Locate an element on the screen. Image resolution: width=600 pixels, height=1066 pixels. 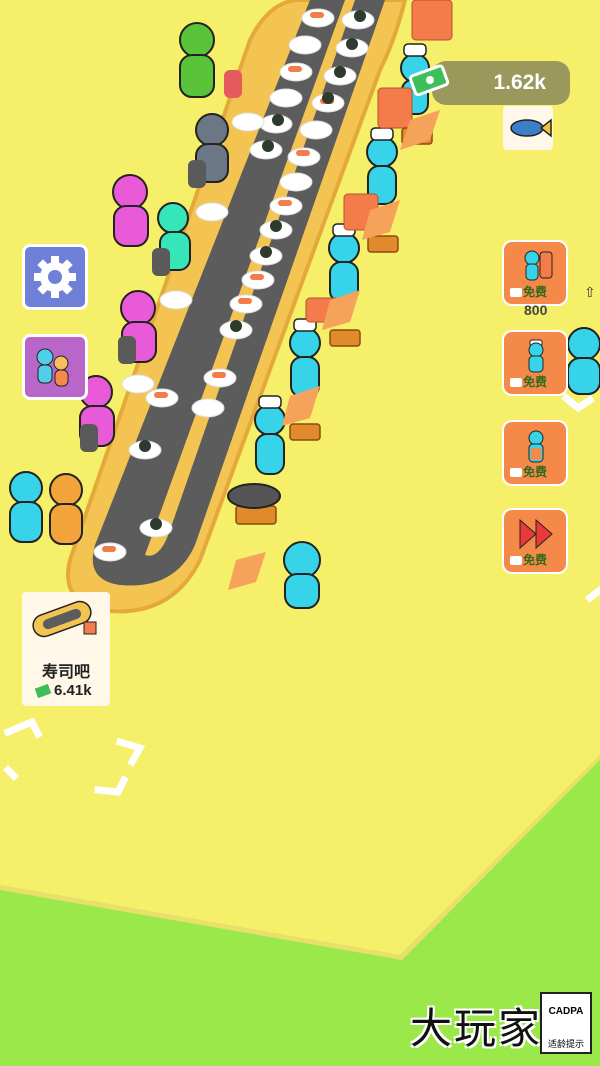
chef-stack-icon is located at coordinates (538, 265).